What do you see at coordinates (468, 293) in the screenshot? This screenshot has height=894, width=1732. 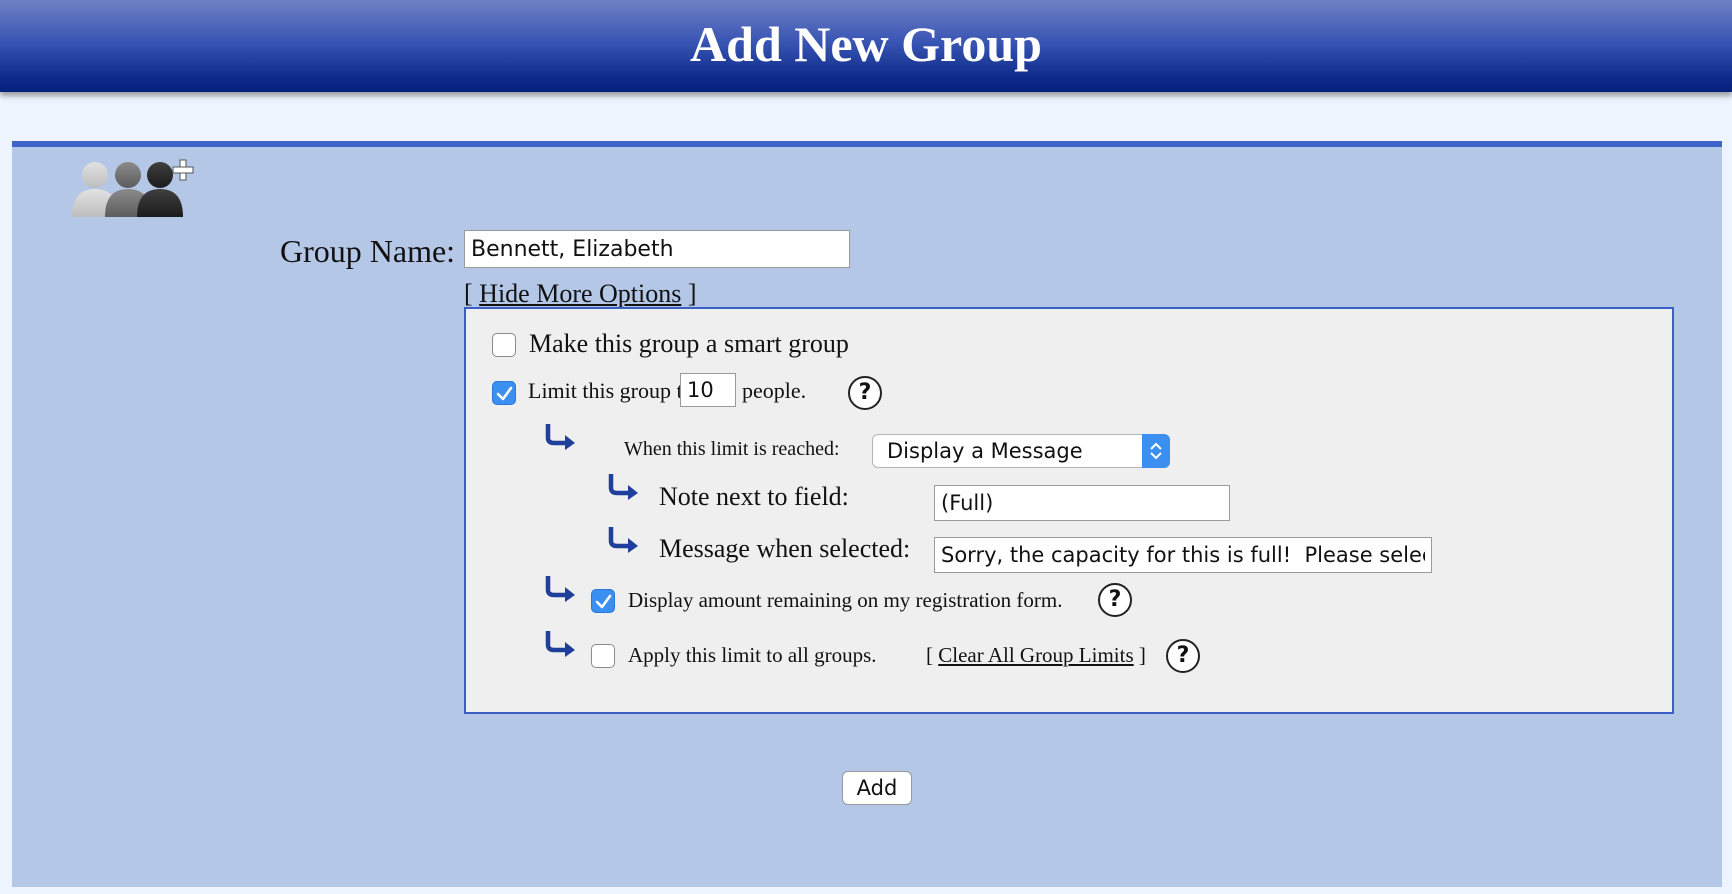 I see `toggle-prefix: [` at bounding box center [468, 293].